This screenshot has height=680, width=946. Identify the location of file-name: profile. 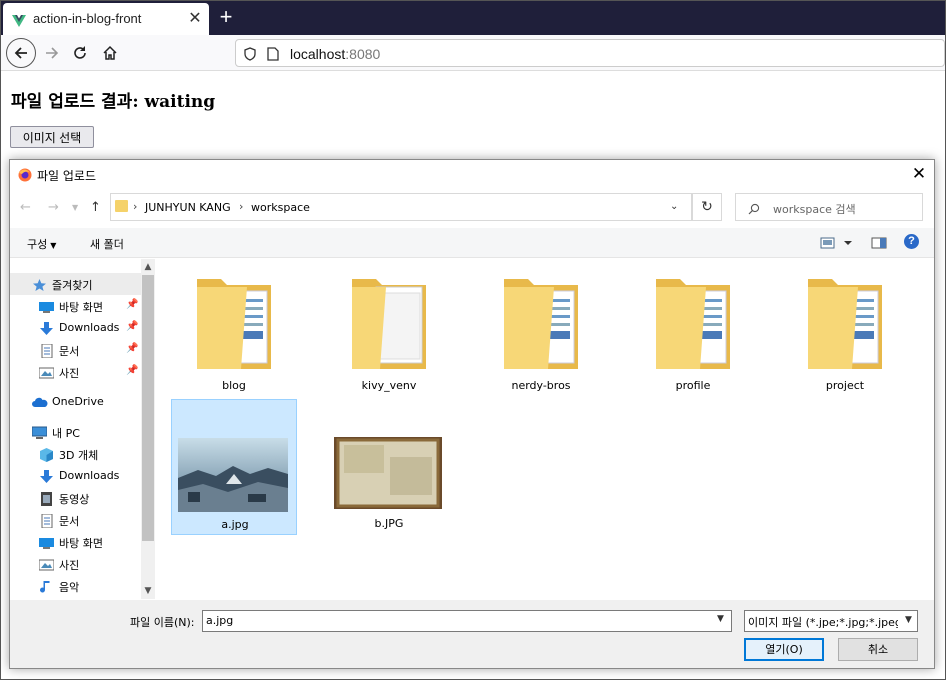
(693, 385).